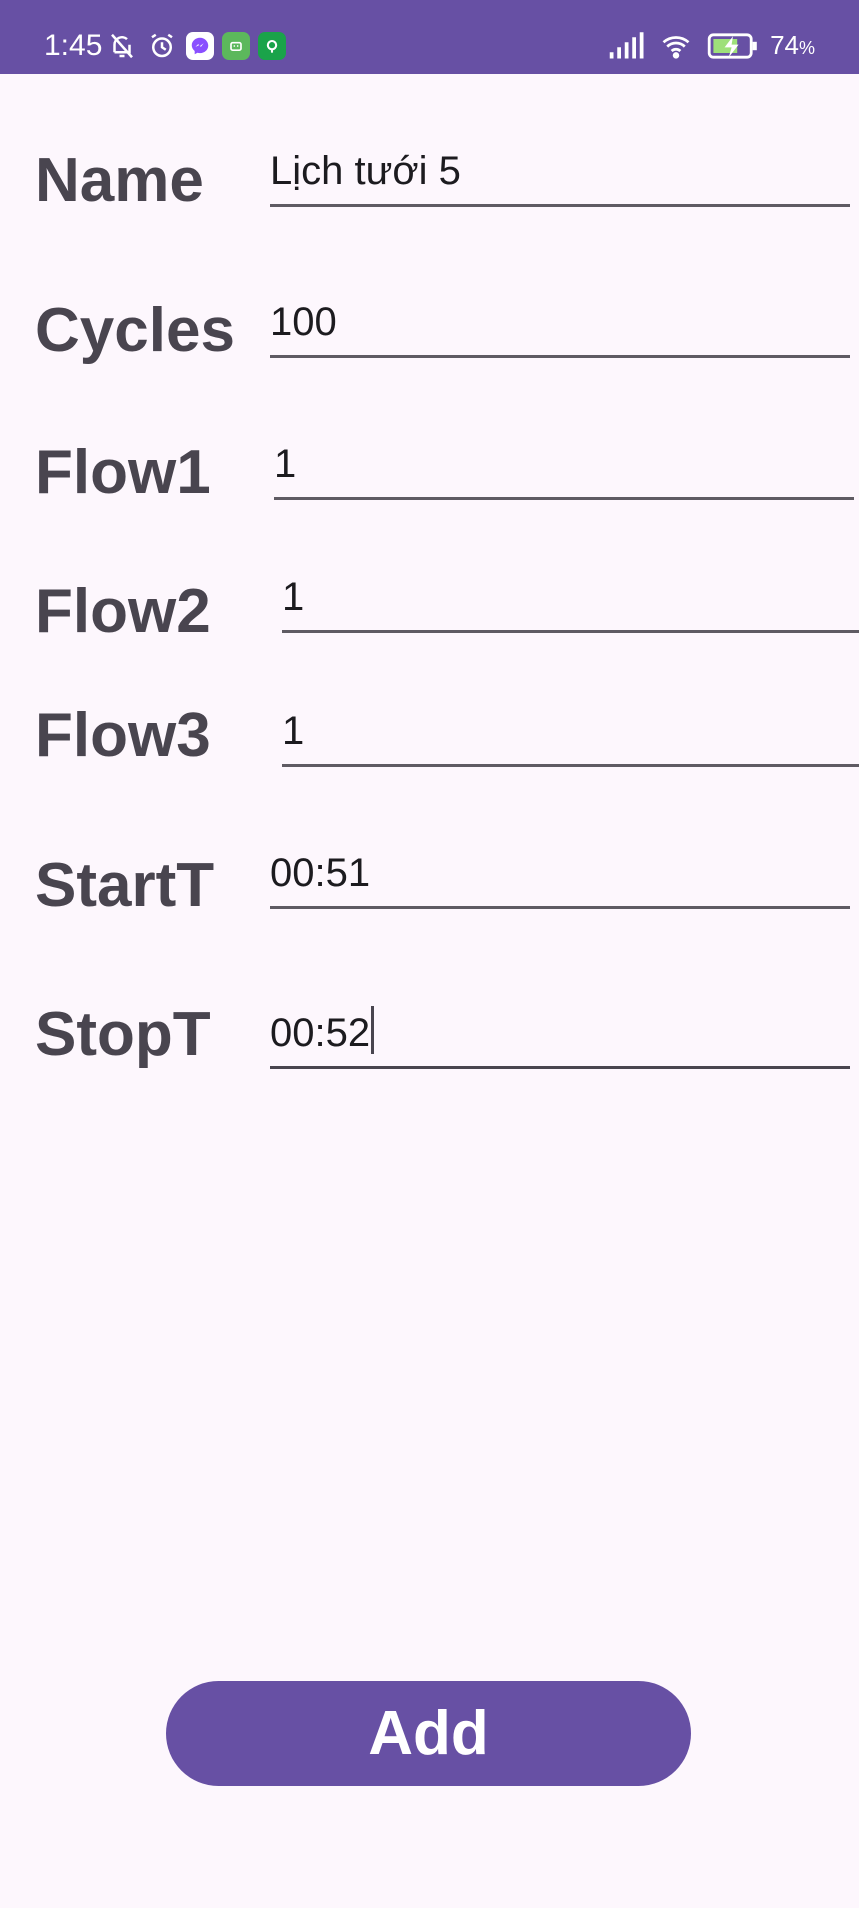 This screenshot has height=1908, width=859. What do you see at coordinates (626, 46) in the screenshot?
I see `signal-icon` at bounding box center [626, 46].